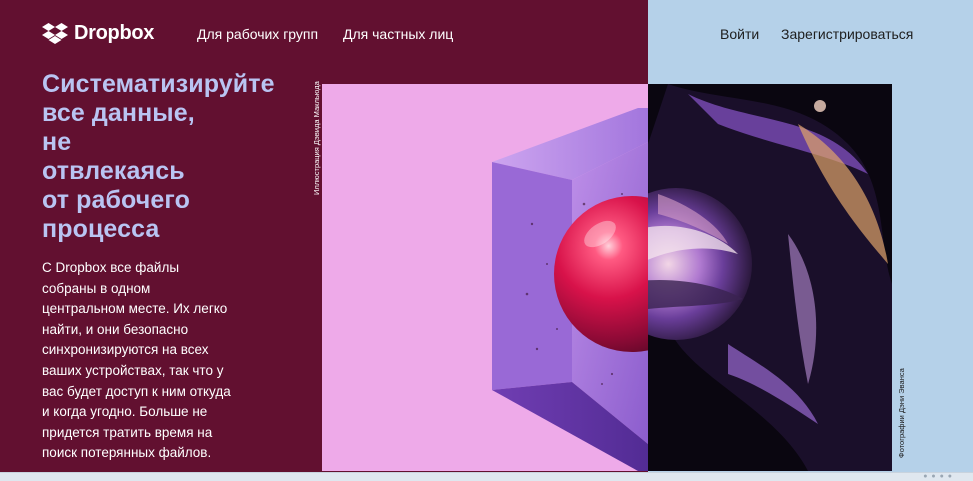 The width and height of the screenshot is (973, 481). What do you see at coordinates (125, 350) in the screenshot?
I see `description-line: синхронизируются на всех` at bounding box center [125, 350].